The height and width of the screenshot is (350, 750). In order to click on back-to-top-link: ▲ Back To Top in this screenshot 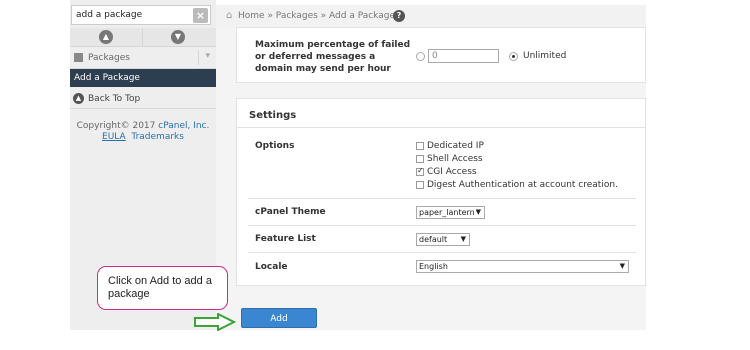, I will do `click(143, 99)`.